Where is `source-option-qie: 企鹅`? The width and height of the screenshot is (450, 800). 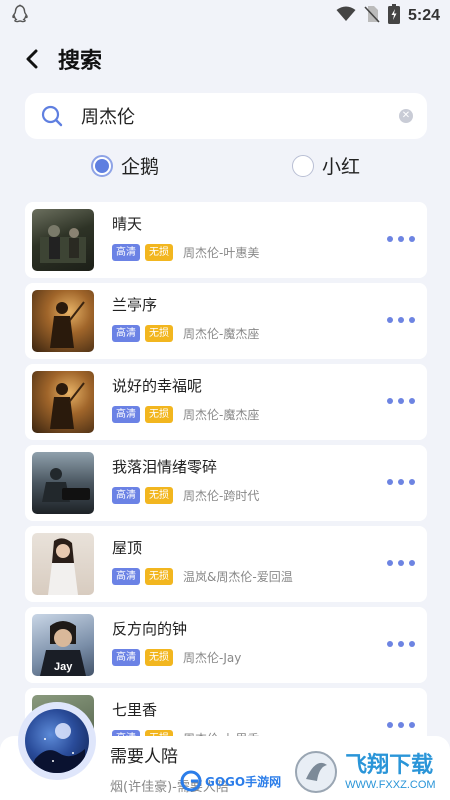 source-option-qie: 企鹅 is located at coordinates (125, 165).